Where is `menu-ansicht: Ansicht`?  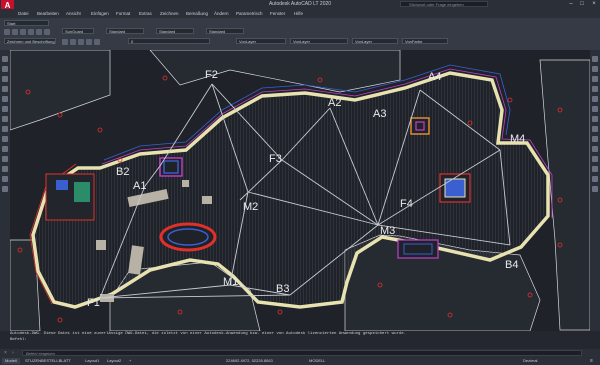
menu-ansicht: Ansicht is located at coordinates (73, 13).